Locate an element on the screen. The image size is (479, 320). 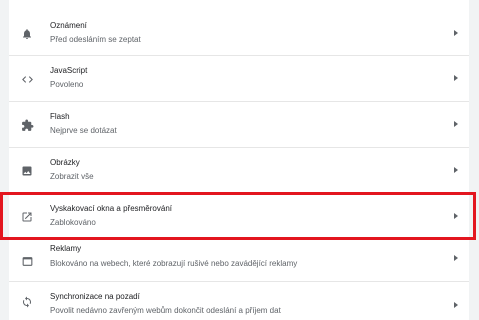
open-in-new-icon is located at coordinates (27, 217).